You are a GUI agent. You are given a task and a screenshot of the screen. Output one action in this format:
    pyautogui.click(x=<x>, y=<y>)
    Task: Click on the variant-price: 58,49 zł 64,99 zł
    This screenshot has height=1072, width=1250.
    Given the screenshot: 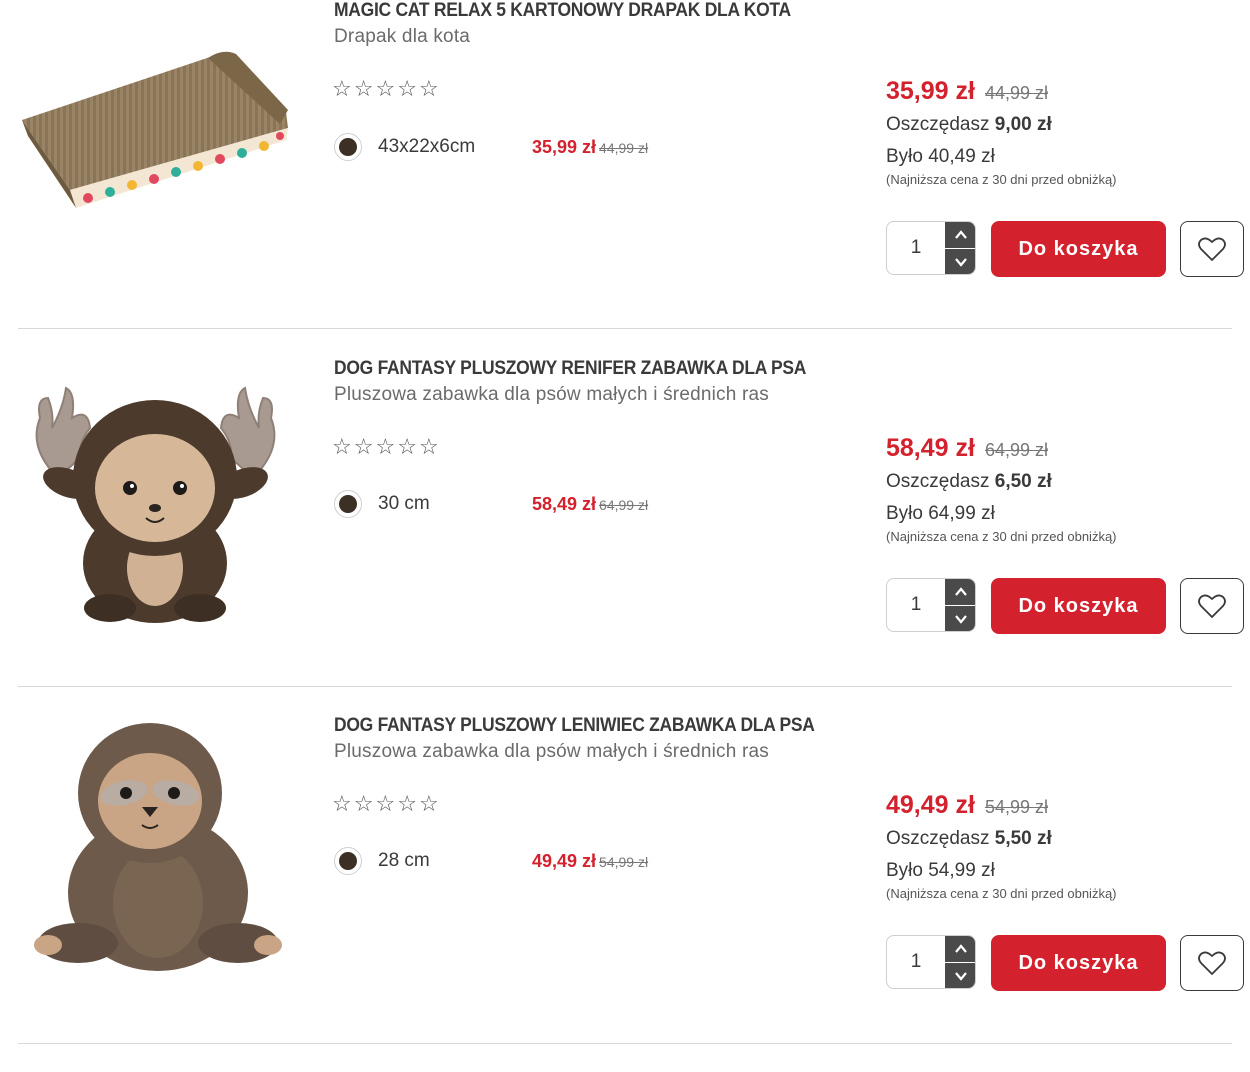 What is the action you would take?
    pyautogui.click(x=590, y=504)
    